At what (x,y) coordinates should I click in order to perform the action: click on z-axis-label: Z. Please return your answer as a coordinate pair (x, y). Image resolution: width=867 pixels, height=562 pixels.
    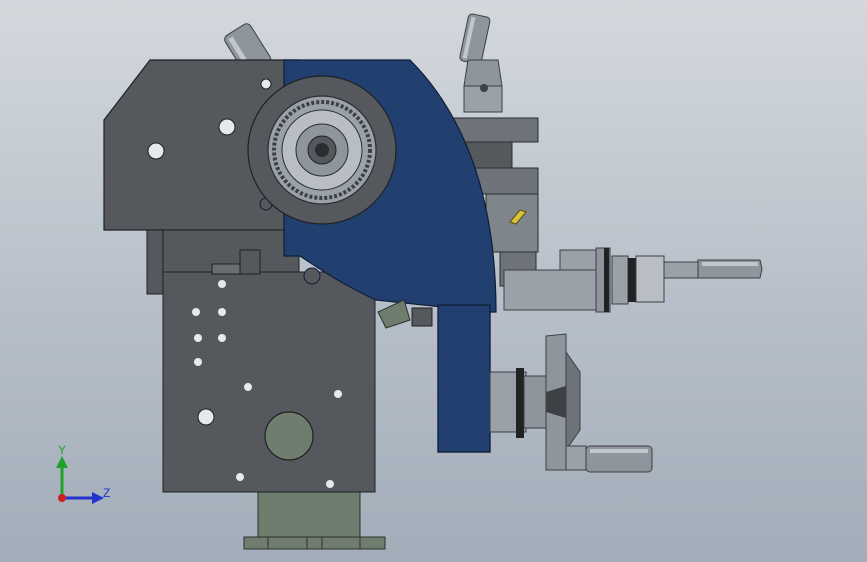
    Looking at the image, I should click on (106, 493).